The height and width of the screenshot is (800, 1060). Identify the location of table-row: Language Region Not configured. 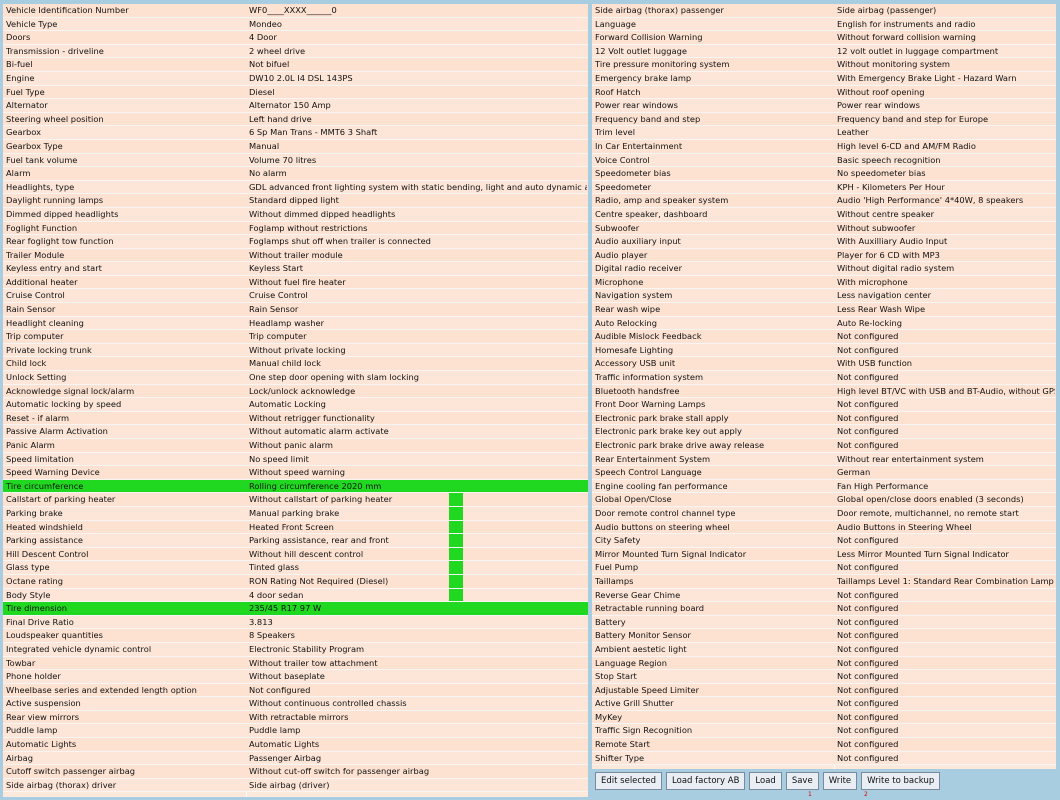
(824, 663).